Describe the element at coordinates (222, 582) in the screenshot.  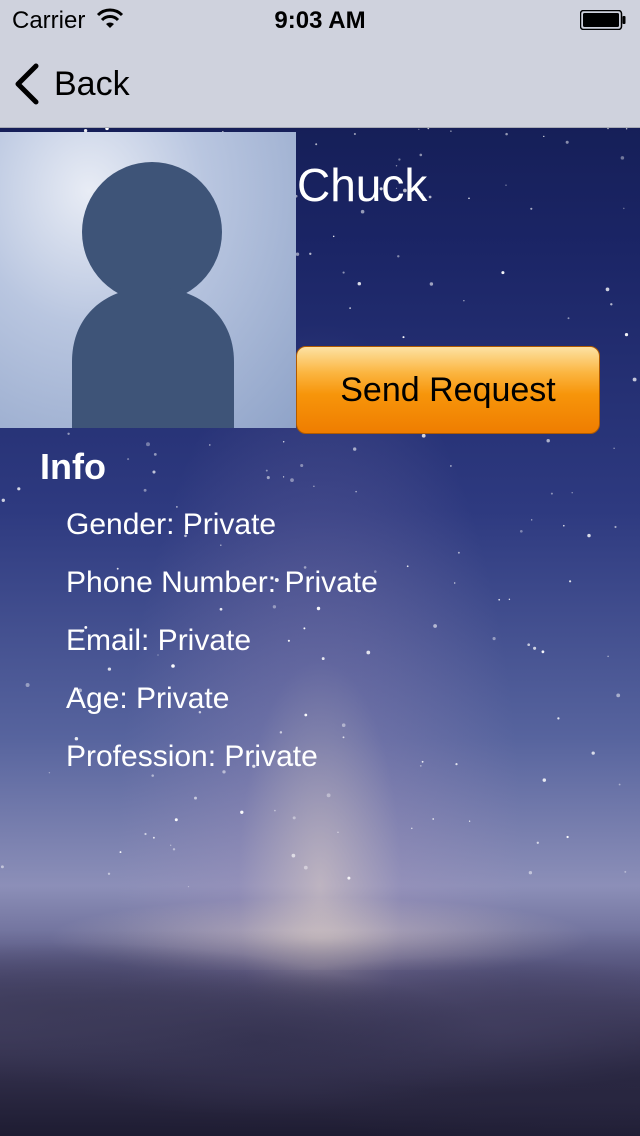
I see `info-phone-number: Phone Number: Private` at that location.